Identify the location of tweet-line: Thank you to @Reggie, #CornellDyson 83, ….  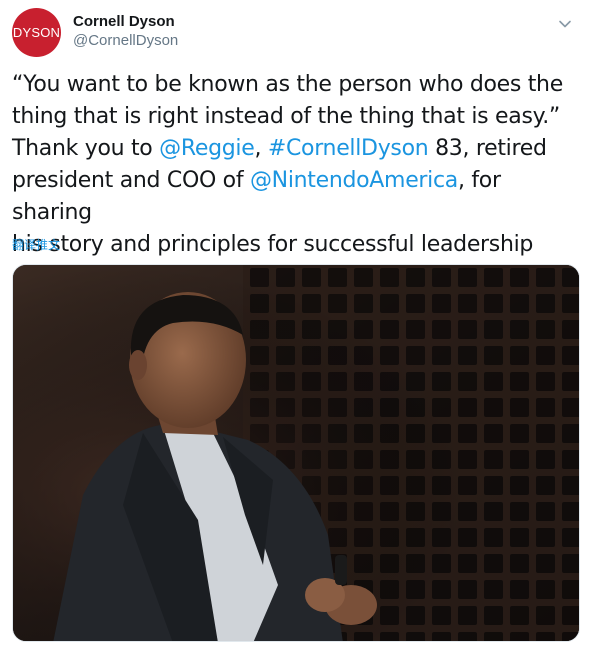
(295, 149).